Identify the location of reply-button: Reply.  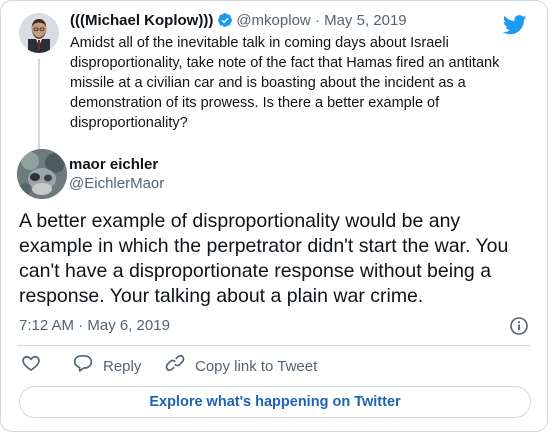
(107, 367).